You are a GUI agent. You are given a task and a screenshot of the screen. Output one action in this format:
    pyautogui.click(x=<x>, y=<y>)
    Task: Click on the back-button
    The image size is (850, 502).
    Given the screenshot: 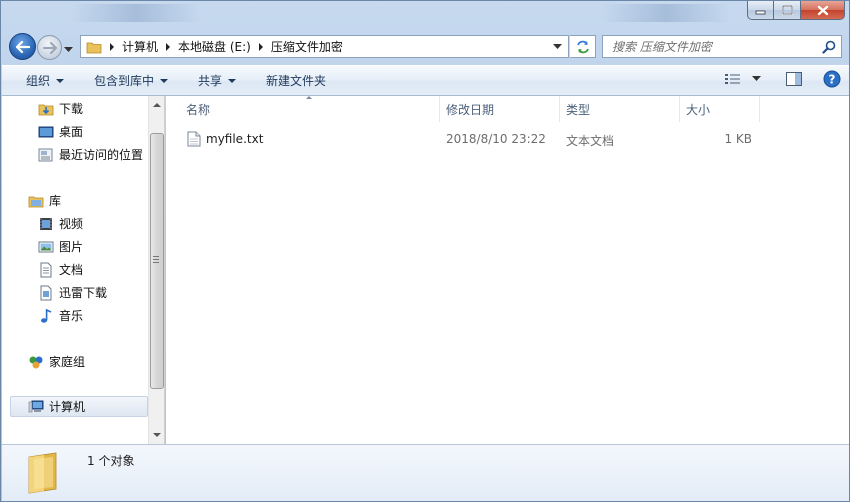 What is the action you would take?
    pyautogui.click(x=22, y=46)
    